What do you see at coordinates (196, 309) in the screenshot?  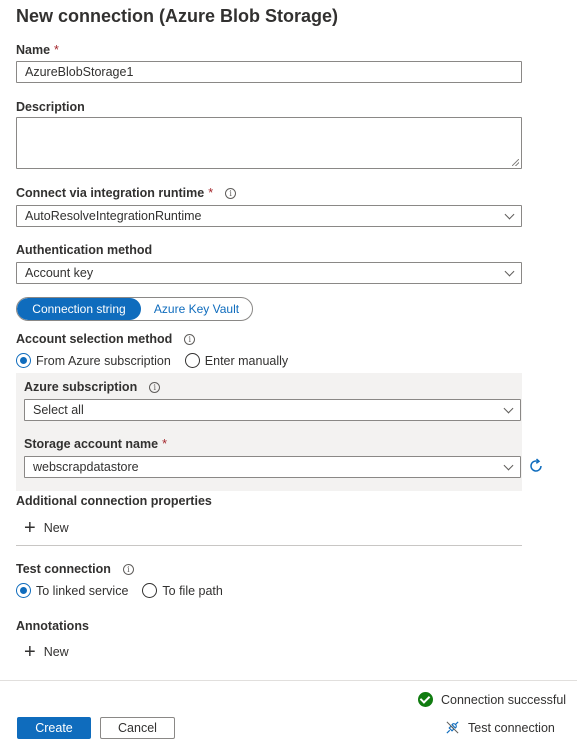 I see `toggle-azure-key-vault: Azure Key Vault` at bounding box center [196, 309].